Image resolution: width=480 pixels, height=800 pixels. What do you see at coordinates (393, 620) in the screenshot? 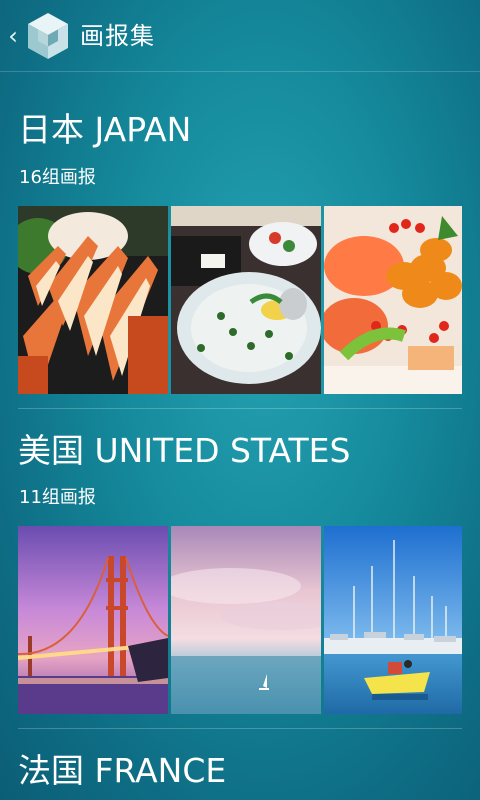
I see `marina-sailboats-photo` at bounding box center [393, 620].